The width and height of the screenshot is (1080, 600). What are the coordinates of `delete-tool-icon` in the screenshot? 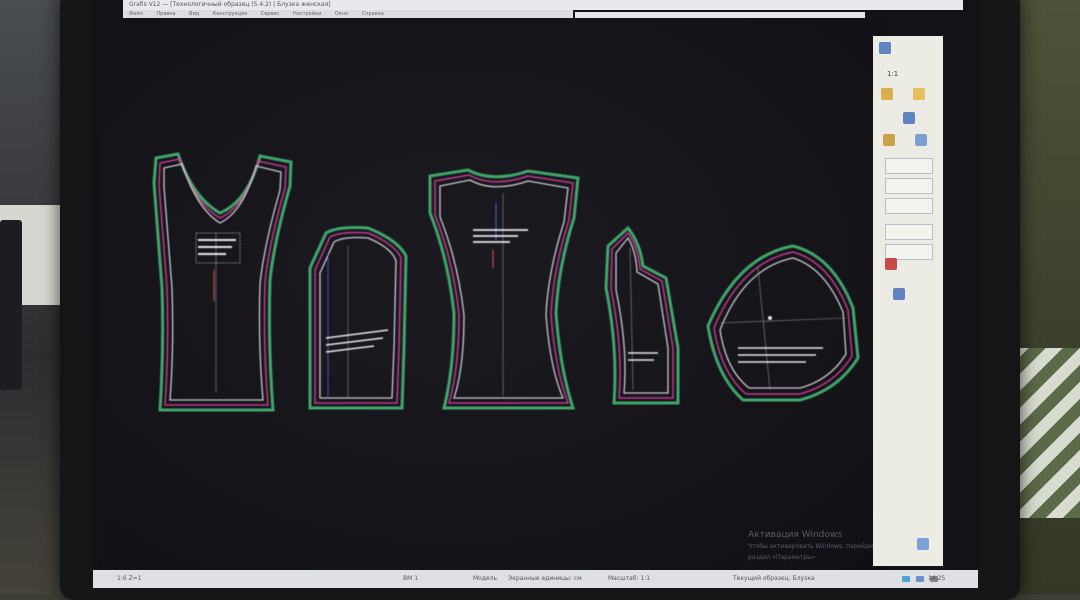 It's located at (891, 264).